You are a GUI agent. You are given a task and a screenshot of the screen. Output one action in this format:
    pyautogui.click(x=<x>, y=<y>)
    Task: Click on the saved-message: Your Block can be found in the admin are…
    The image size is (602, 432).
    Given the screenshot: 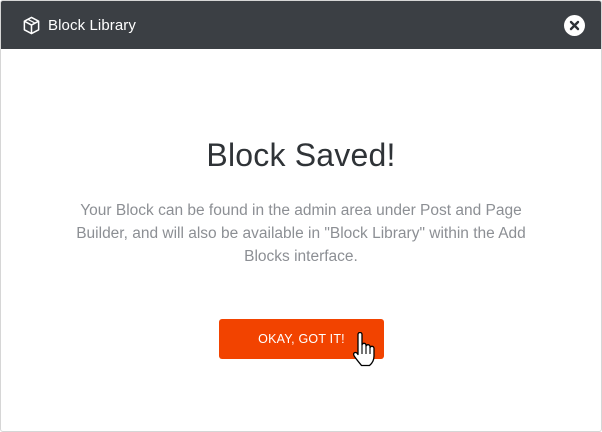 What is the action you would take?
    pyautogui.click(x=301, y=233)
    